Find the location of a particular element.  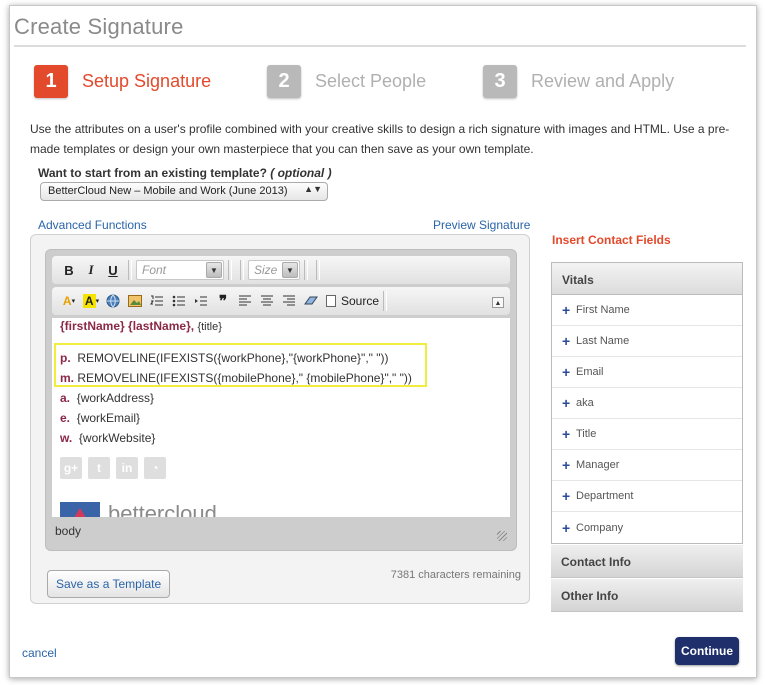

source-button: Source is located at coordinates (352, 301).